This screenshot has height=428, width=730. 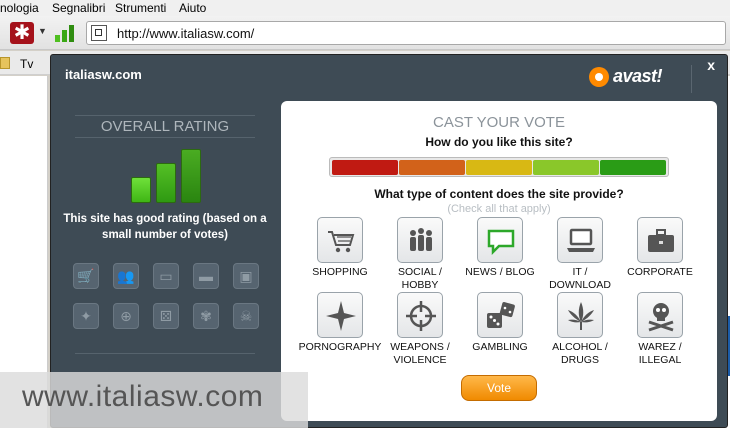 What do you see at coordinates (65, 33) in the screenshot?
I see `avast-signal-icon` at bounding box center [65, 33].